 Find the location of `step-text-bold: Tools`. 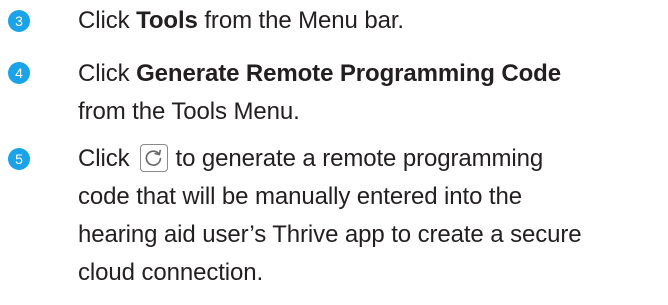

step-text-bold: Tools is located at coordinates (167, 20).